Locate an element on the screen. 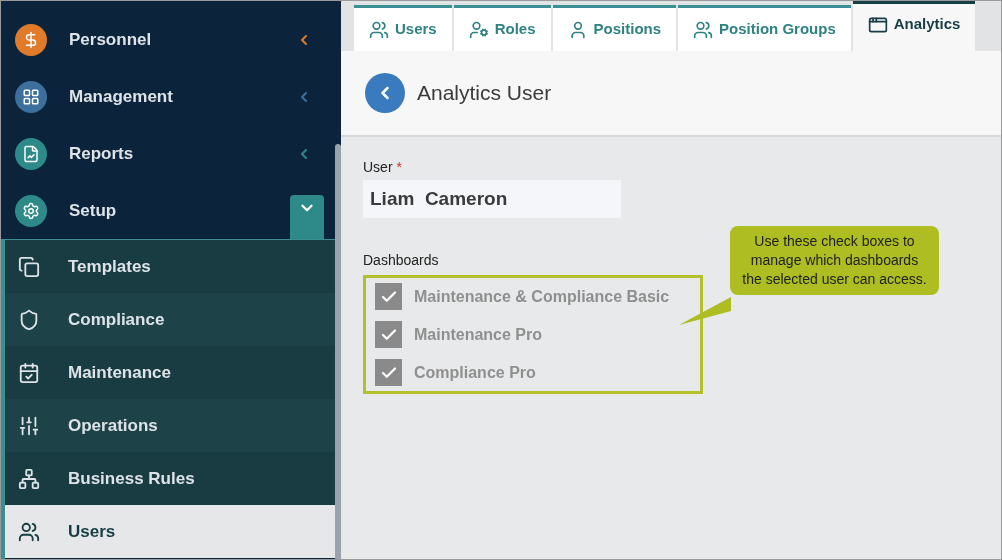 The width and height of the screenshot is (1002, 560). nav-item: Setup is located at coordinates (168, 210).